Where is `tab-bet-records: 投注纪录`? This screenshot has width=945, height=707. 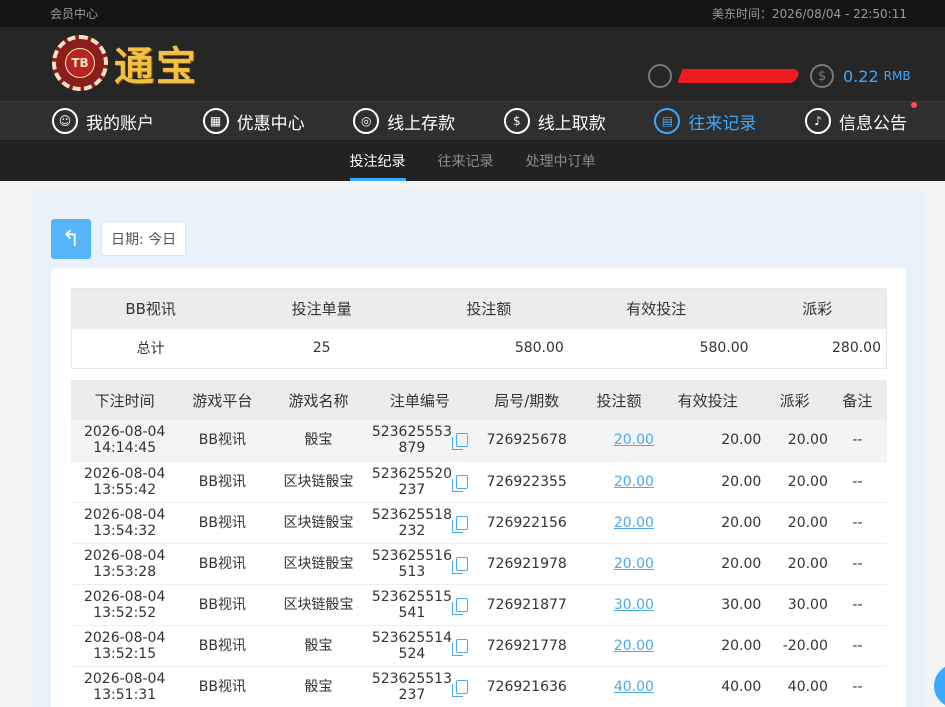 tab-bet-records: 投注纪录 is located at coordinates (377, 161).